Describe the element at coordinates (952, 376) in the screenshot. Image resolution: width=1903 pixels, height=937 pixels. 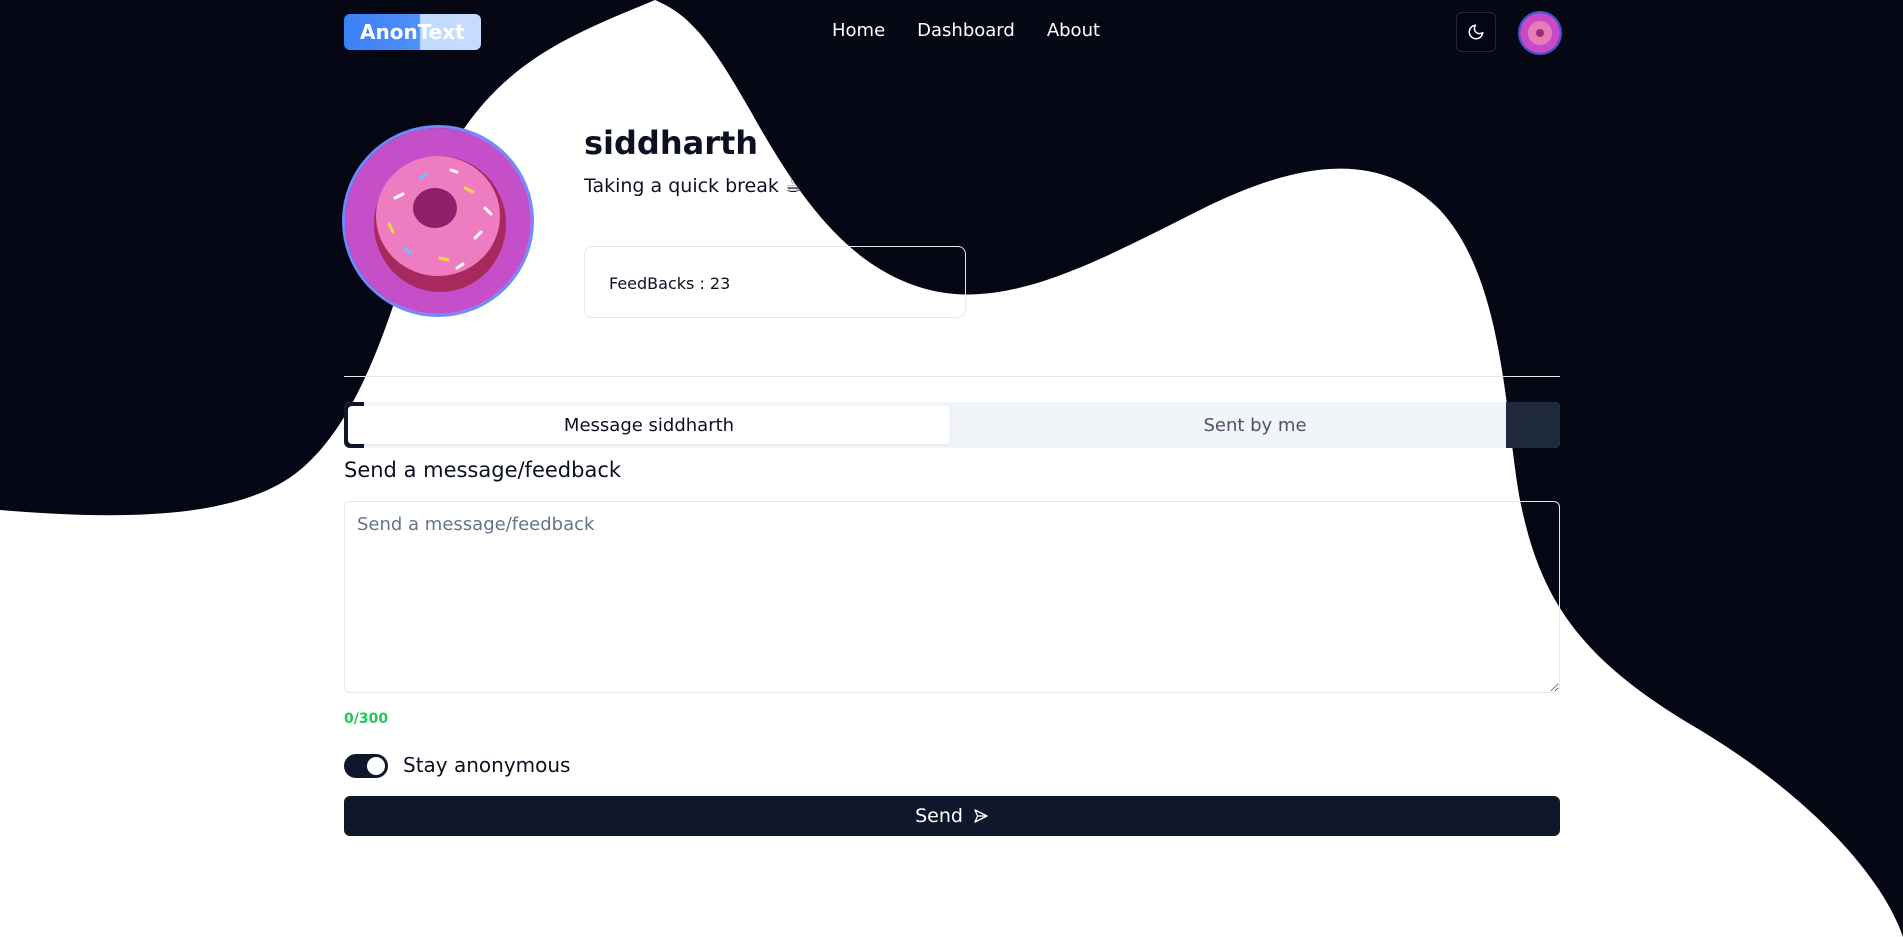
I see `section-divider` at that location.